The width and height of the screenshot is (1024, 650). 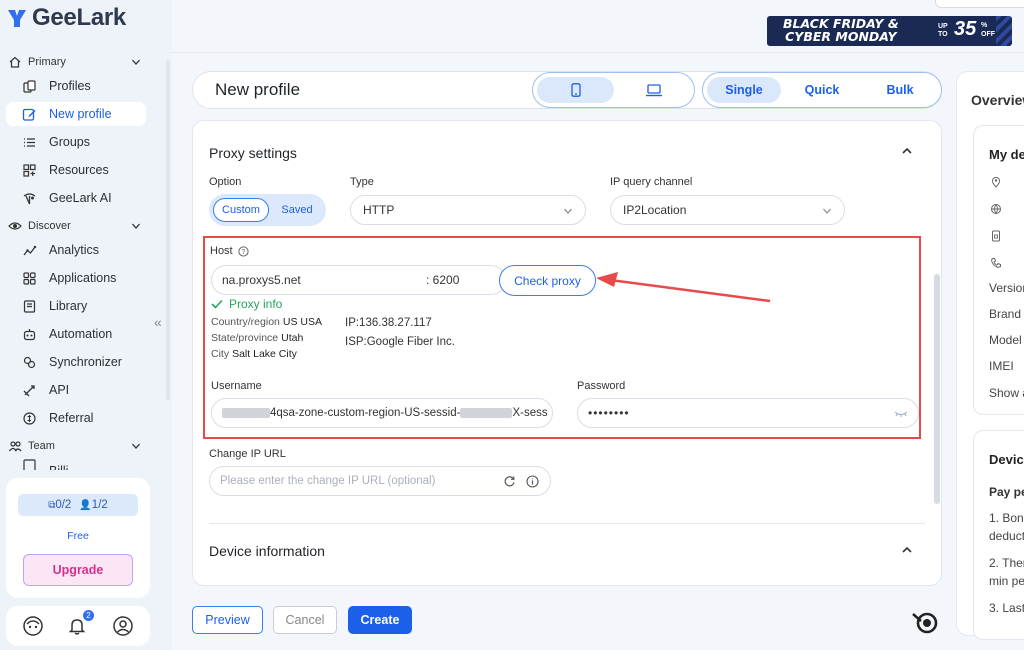 What do you see at coordinates (901, 414) in the screenshot?
I see `eye-closed-icon` at bounding box center [901, 414].